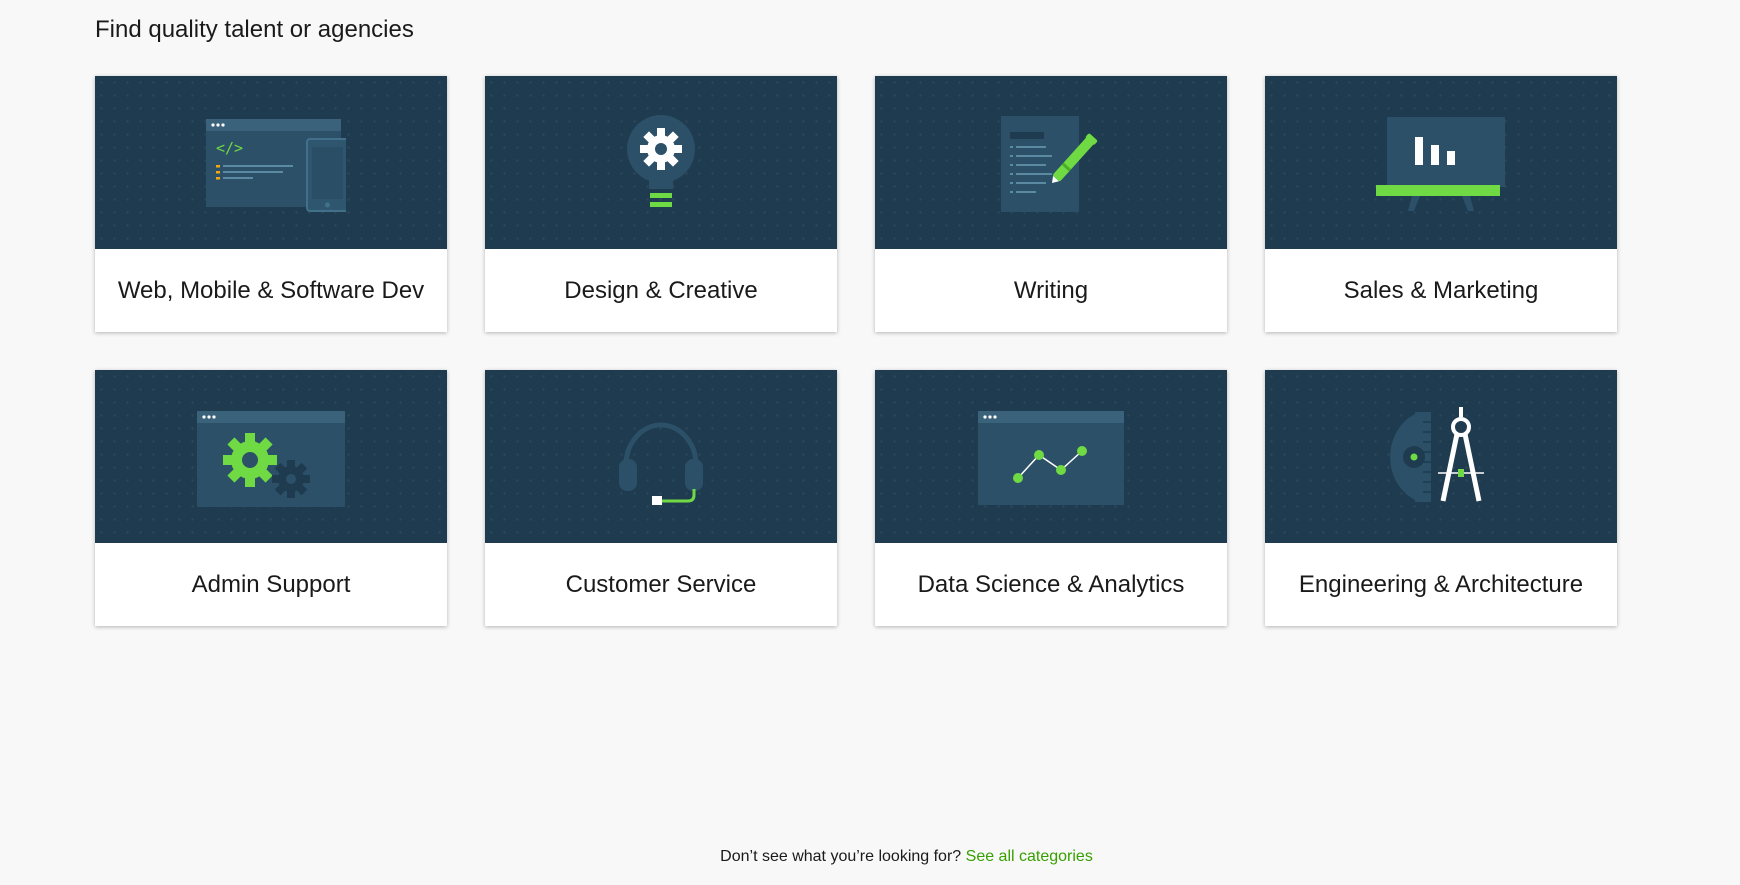  What do you see at coordinates (276, 165) in the screenshot?
I see `web-mobile-dev-icon: </>` at bounding box center [276, 165].